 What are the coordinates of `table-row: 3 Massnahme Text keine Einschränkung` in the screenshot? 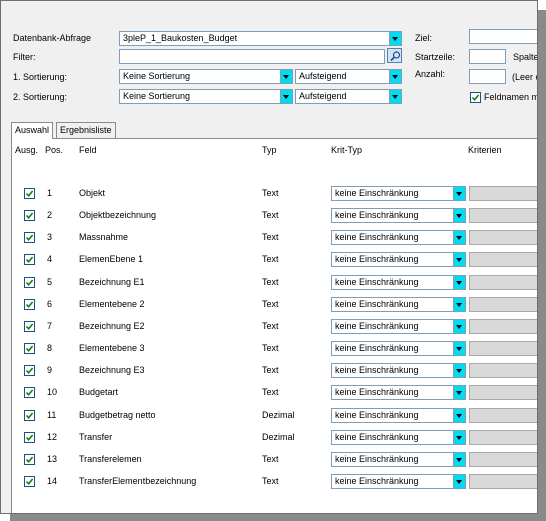 It's located at (274, 238).